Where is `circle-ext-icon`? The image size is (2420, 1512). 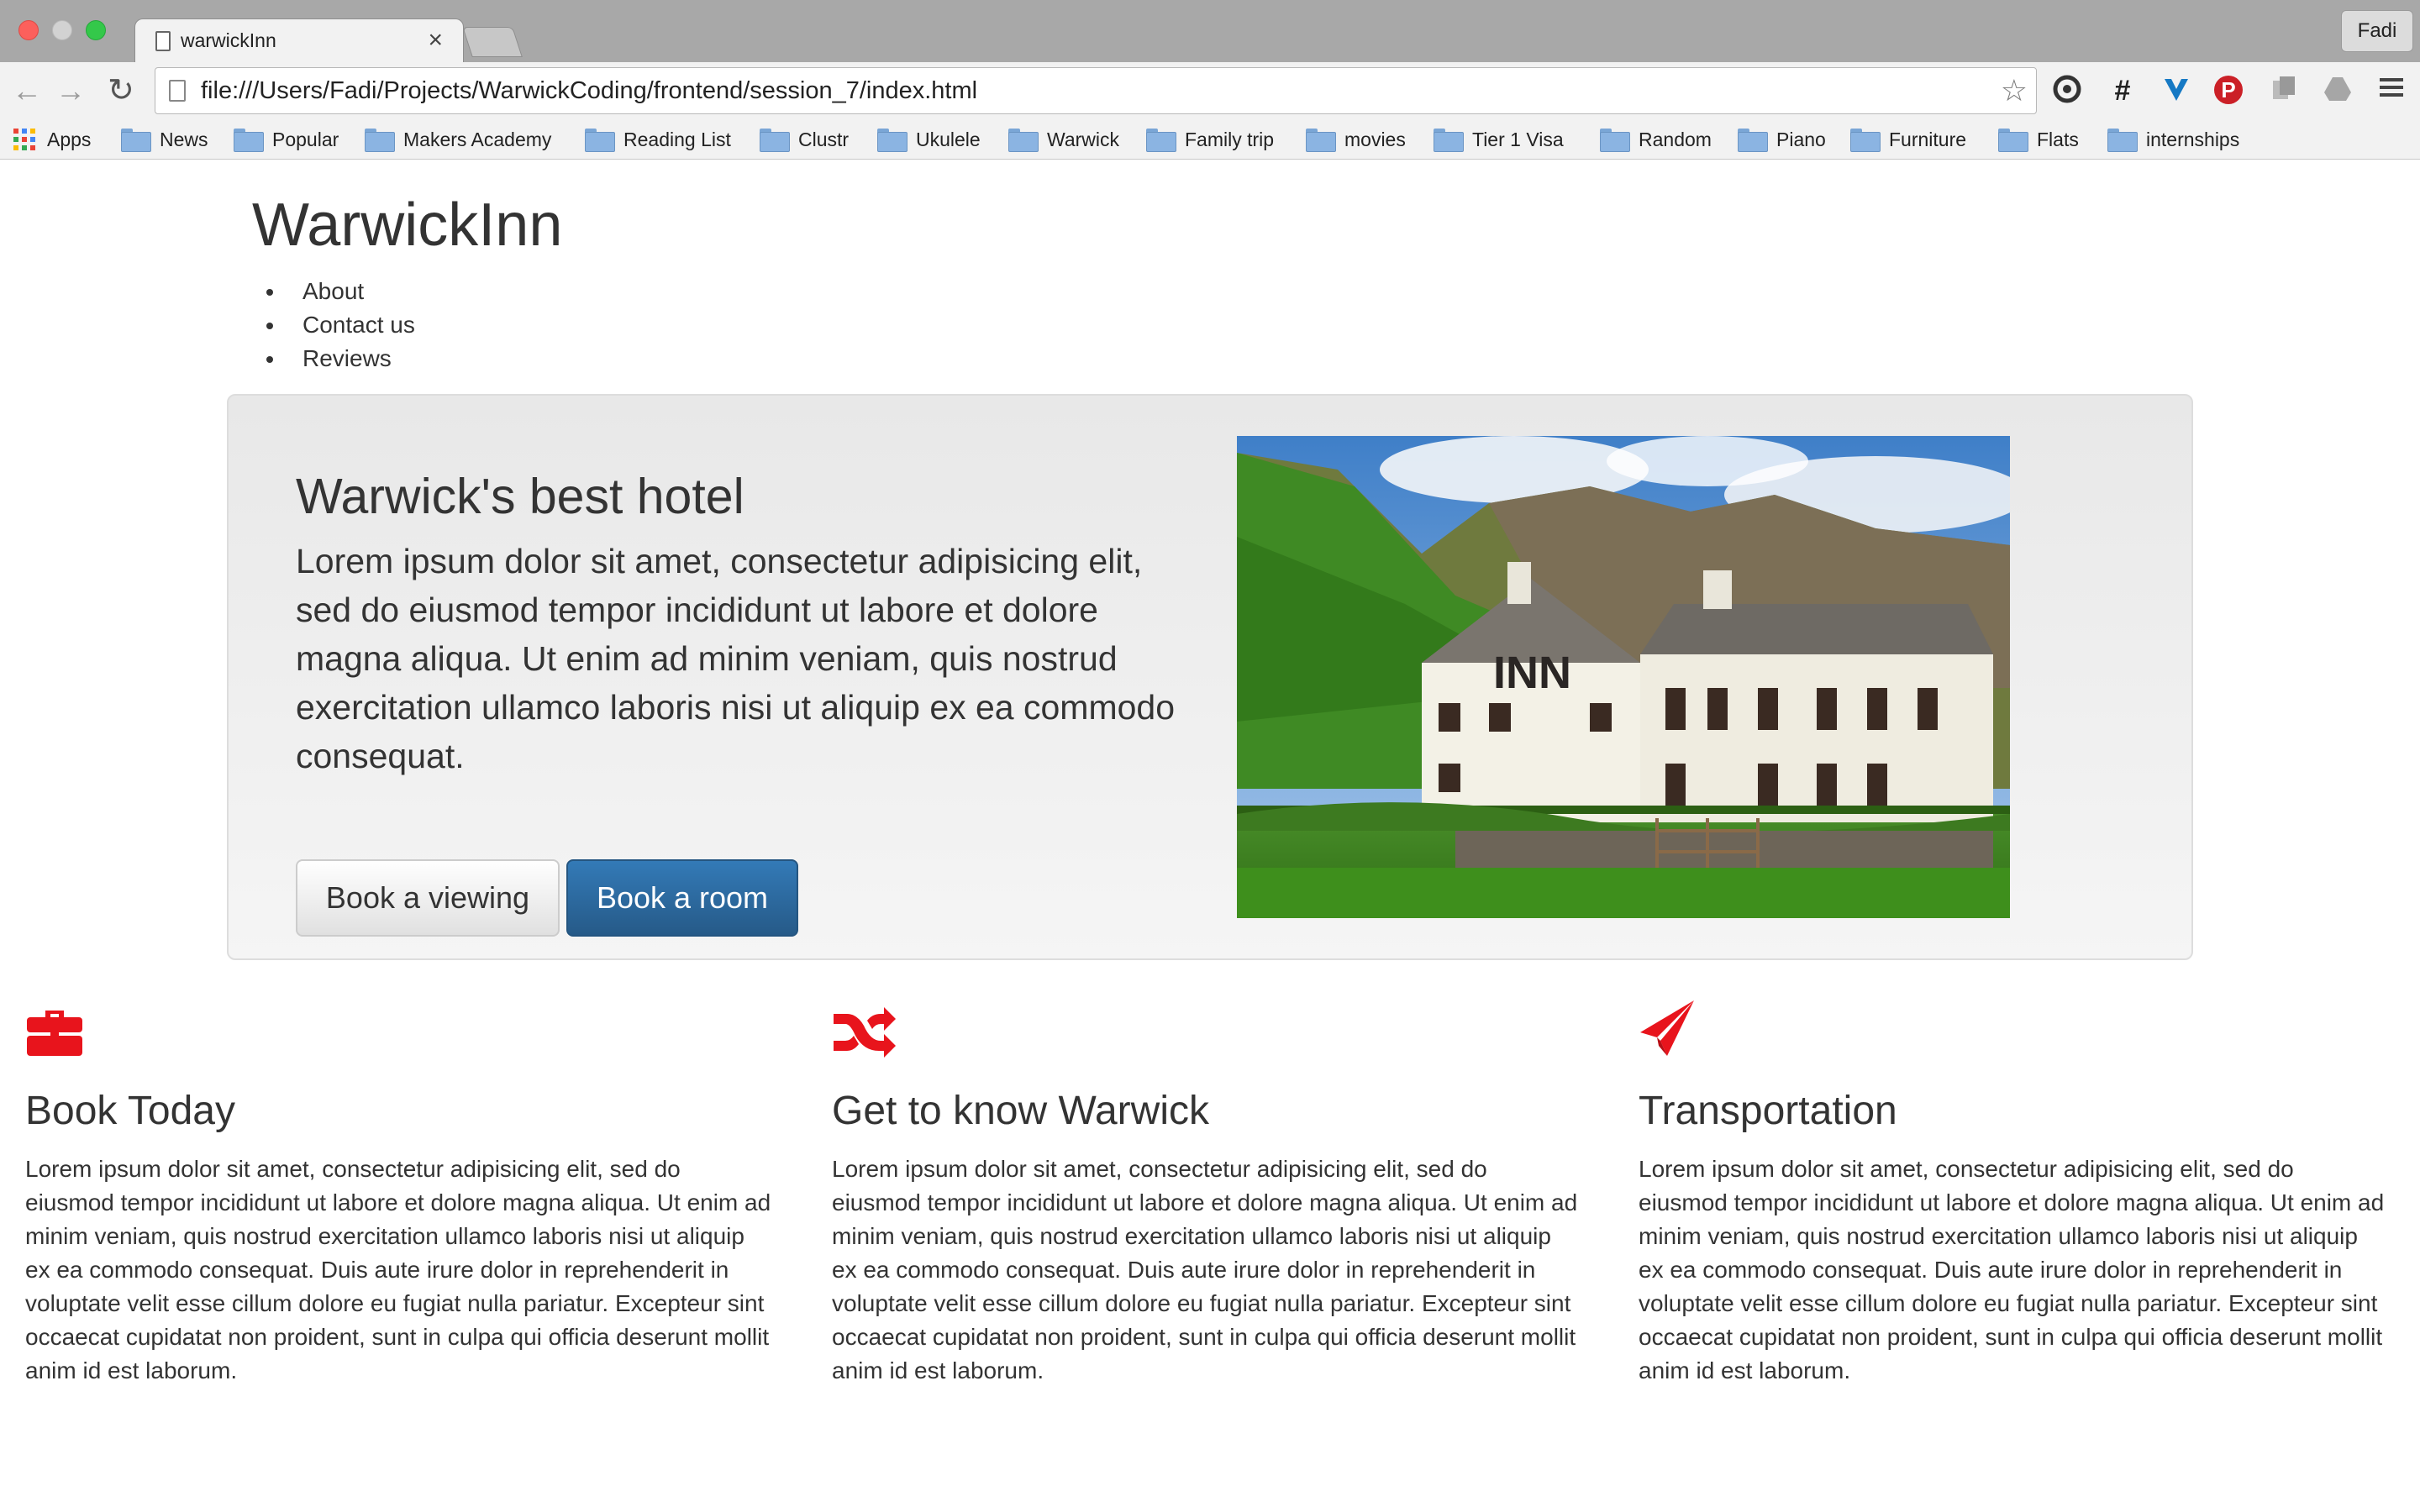
circle-ext-icon is located at coordinates (2067, 91).